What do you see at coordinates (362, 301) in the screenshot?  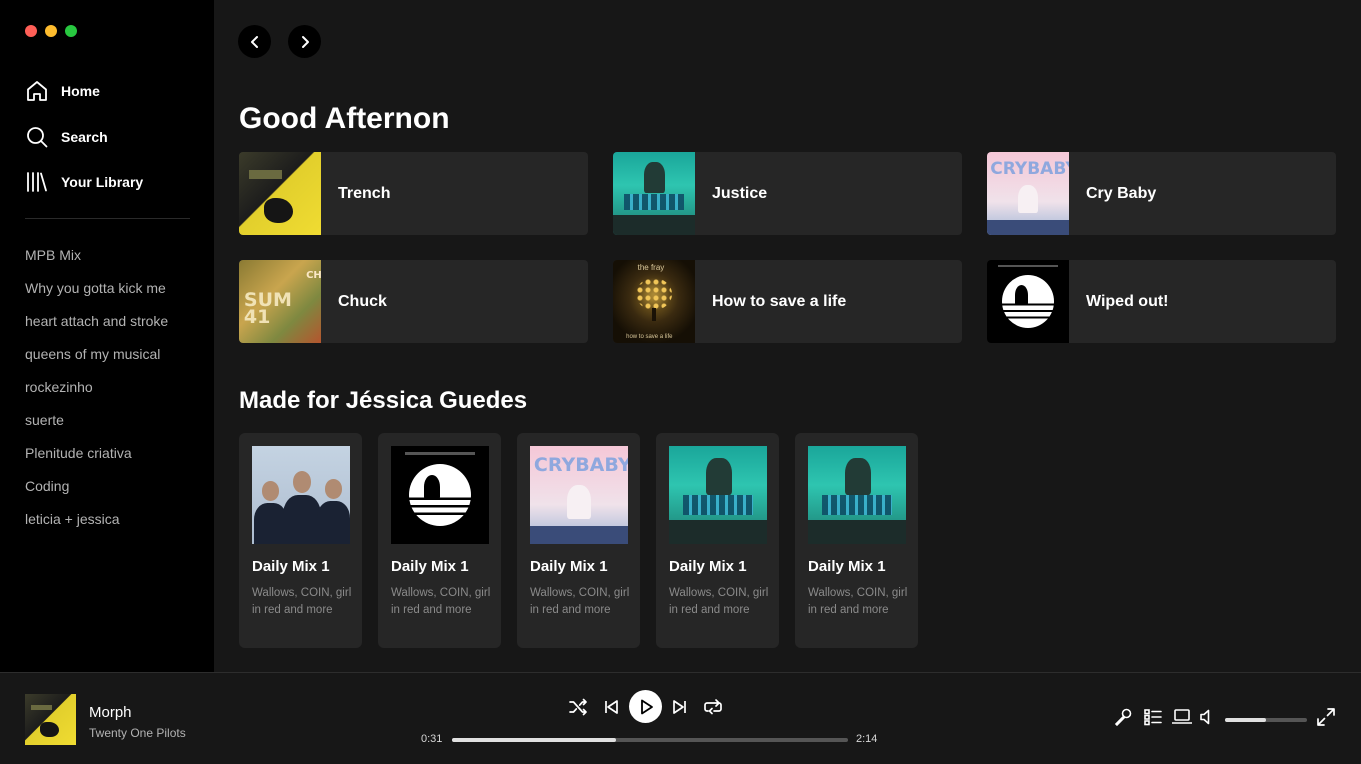 I see `quick-pick-title: Chuck` at bounding box center [362, 301].